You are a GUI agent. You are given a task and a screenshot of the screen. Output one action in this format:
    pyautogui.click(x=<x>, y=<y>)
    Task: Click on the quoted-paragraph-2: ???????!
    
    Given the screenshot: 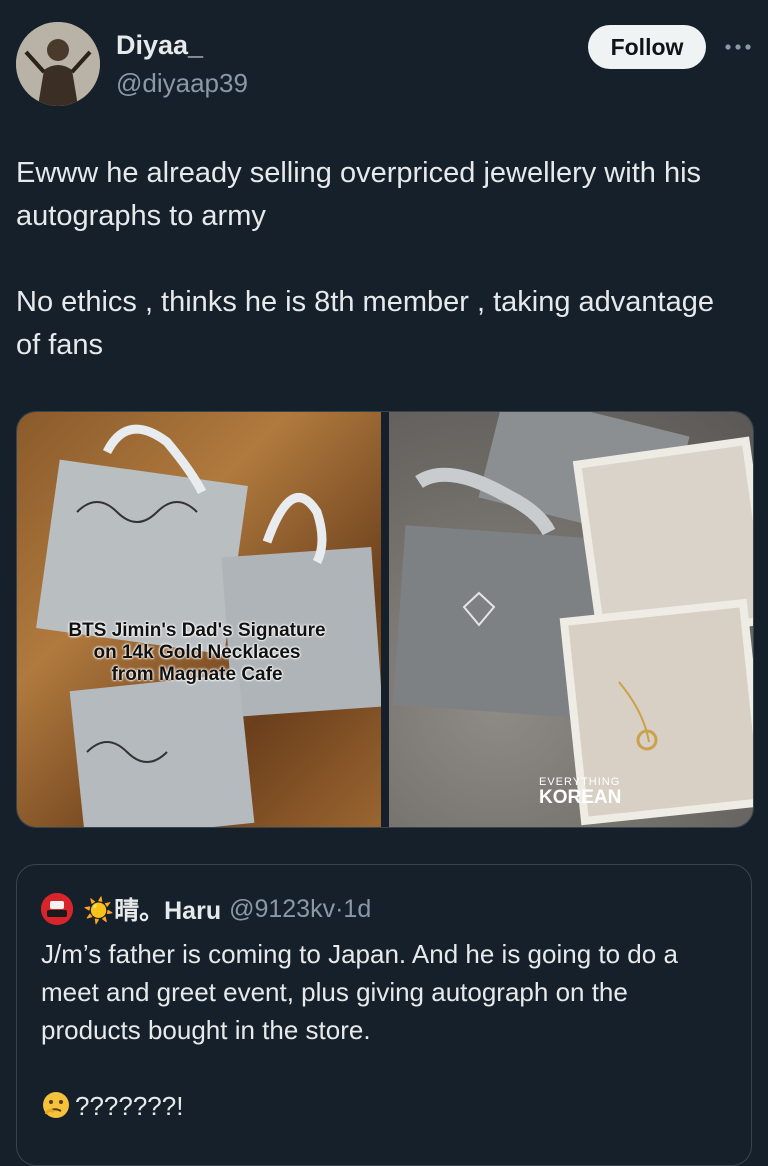 What is the action you would take?
    pyautogui.click(x=386, y=1106)
    